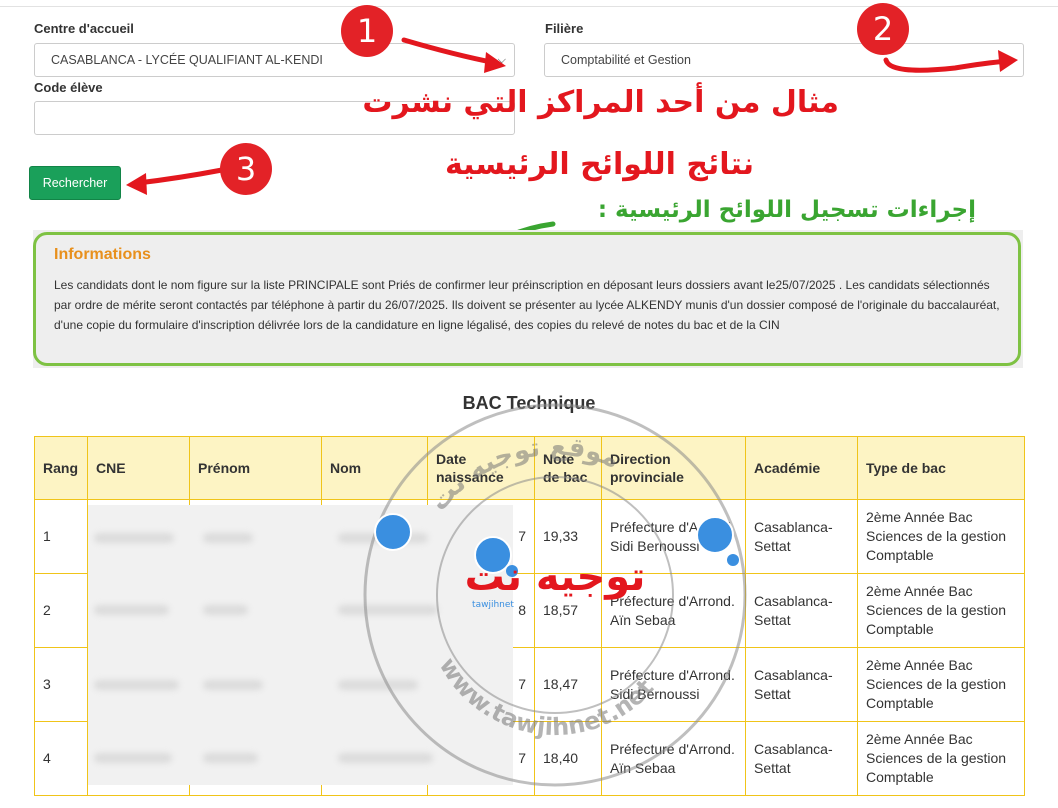 The width and height of the screenshot is (1058, 808). Describe the element at coordinates (568, 468) in the screenshot. I see `col-header: Note de bac` at that location.